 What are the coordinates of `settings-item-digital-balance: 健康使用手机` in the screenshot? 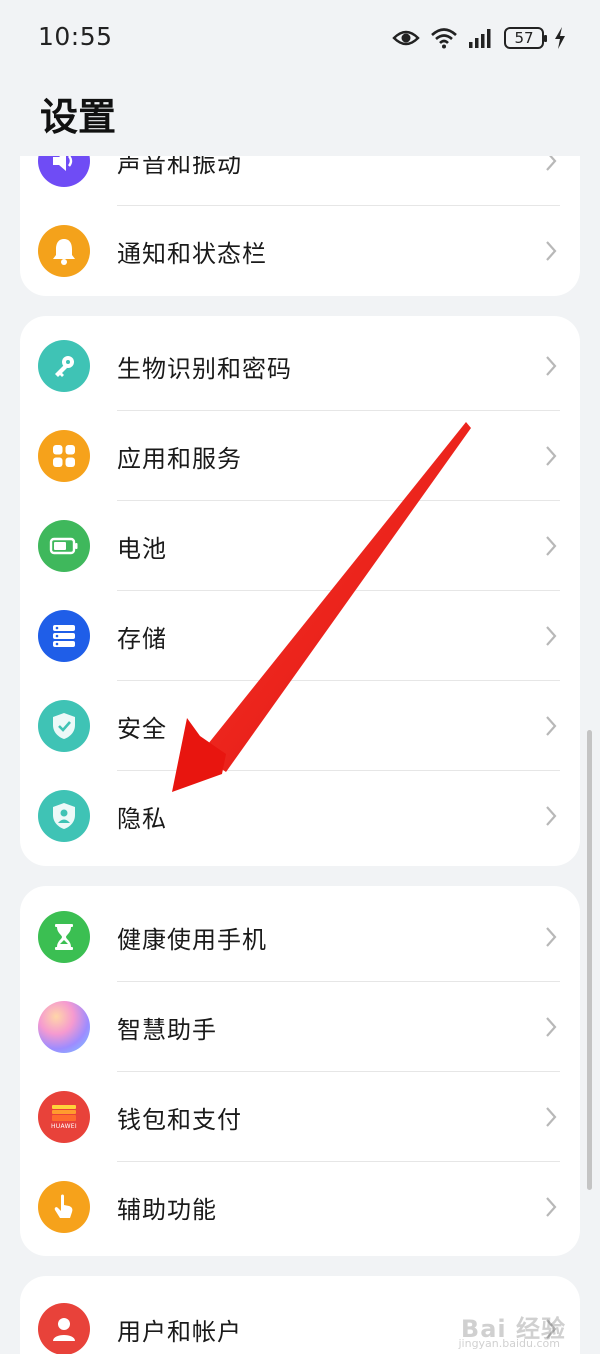 It's located at (300, 937).